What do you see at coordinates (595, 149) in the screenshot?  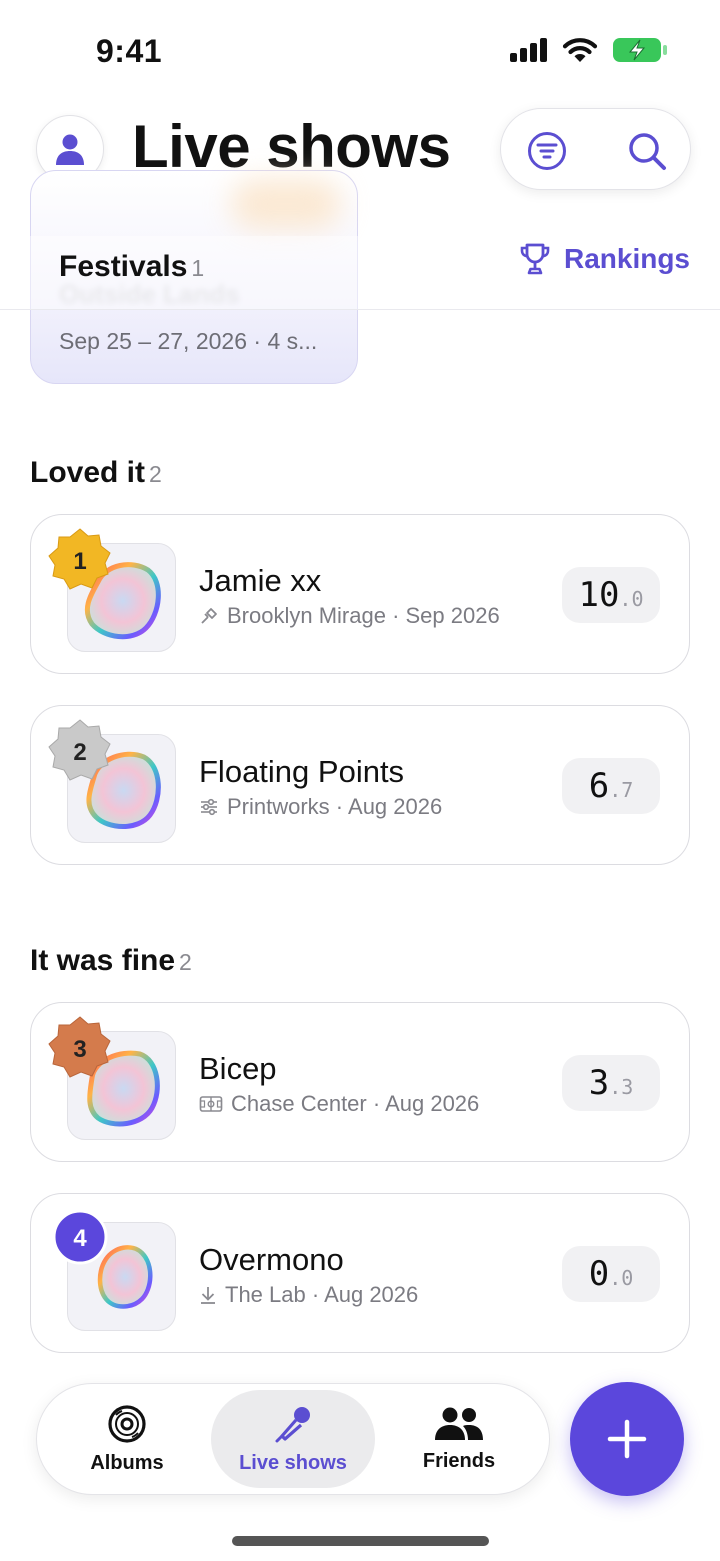 I see `header-actions` at bounding box center [595, 149].